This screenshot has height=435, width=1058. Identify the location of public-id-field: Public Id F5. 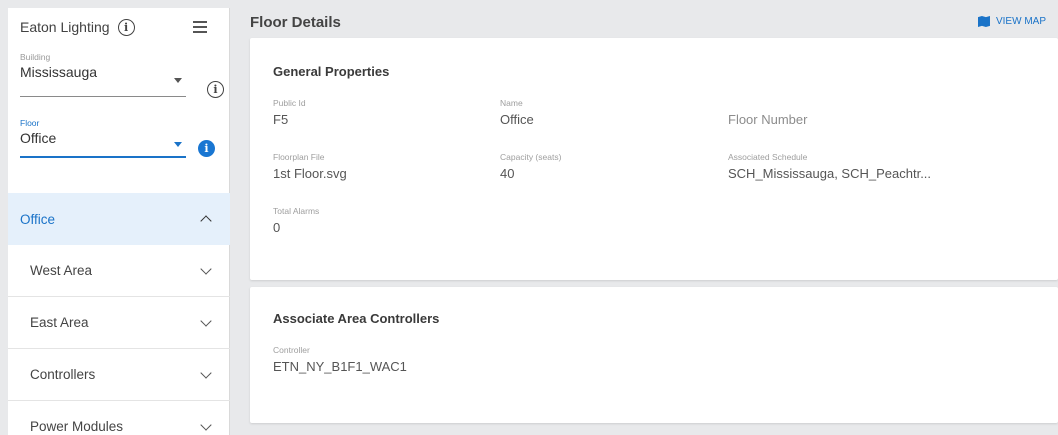
(289, 112).